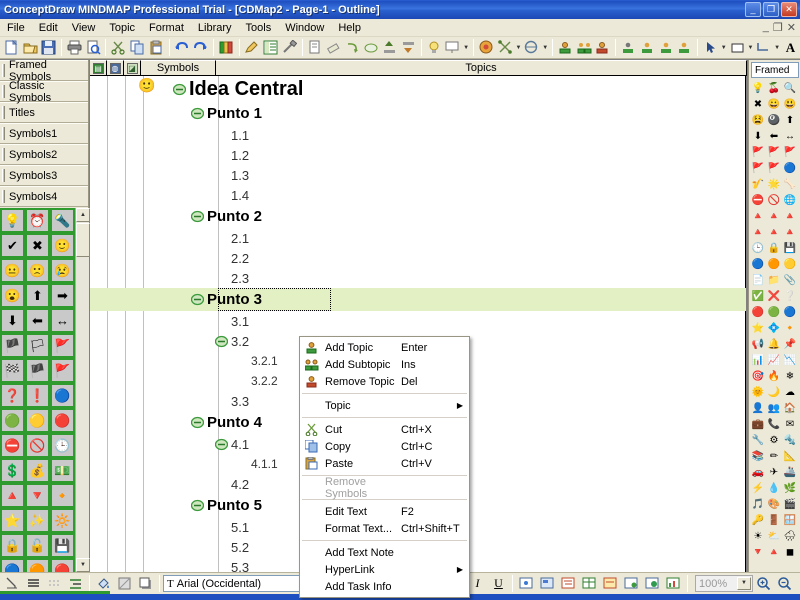 Image resolution: width=800 pixels, height=600 pixels. What do you see at coordinates (774, 121) in the screenshot?
I see `library-symbol: 🎱` at bounding box center [774, 121].